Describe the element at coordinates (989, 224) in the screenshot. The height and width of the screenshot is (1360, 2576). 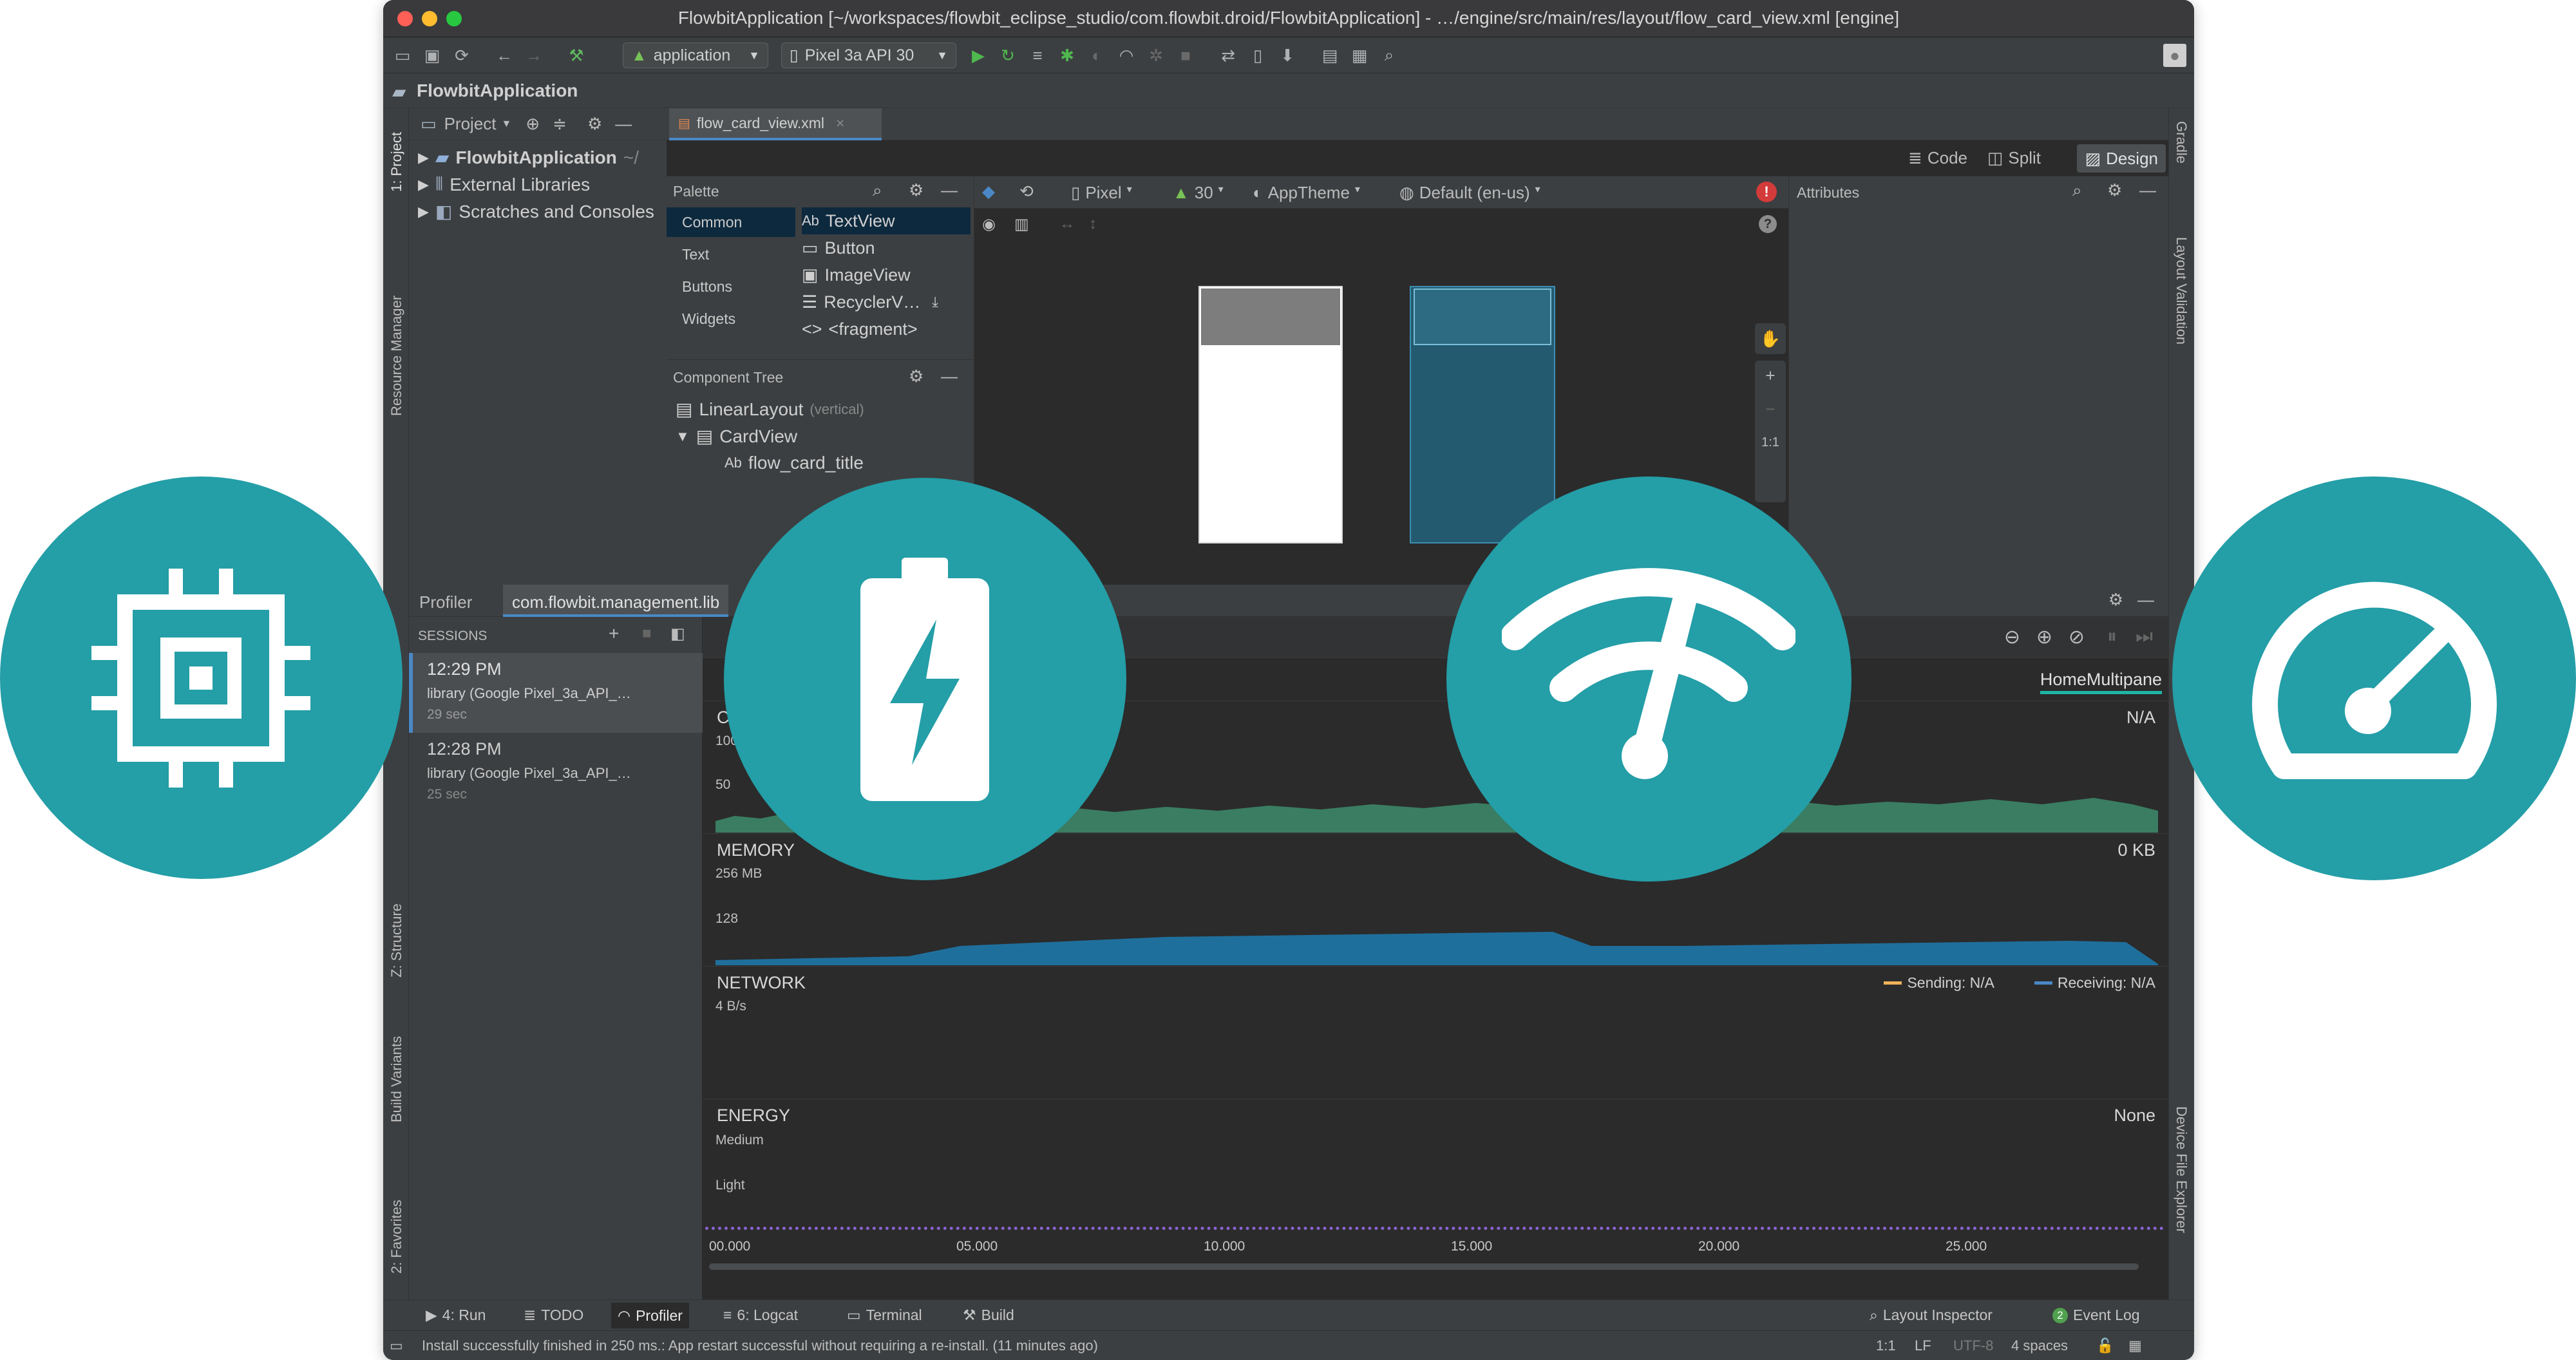
I see `eye-icon: ◉` at that location.